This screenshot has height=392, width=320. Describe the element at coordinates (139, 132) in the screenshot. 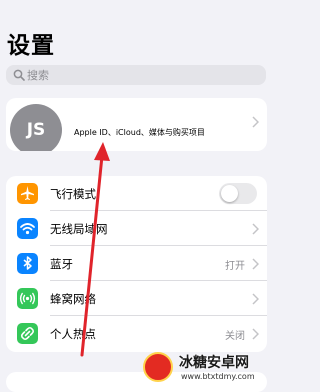

I see `apple-id-description: Apple ID、iCloud、媒体与购买项目` at that location.